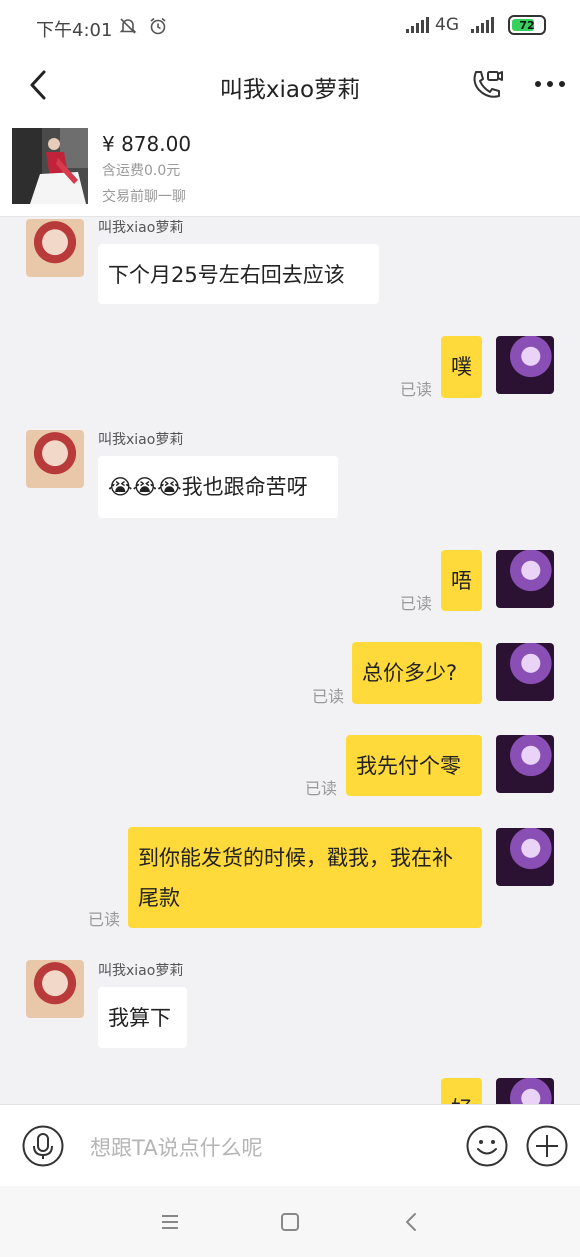 The width and height of the screenshot is (580, 1257). I want to click on menu-icon, so click(170, 1222).